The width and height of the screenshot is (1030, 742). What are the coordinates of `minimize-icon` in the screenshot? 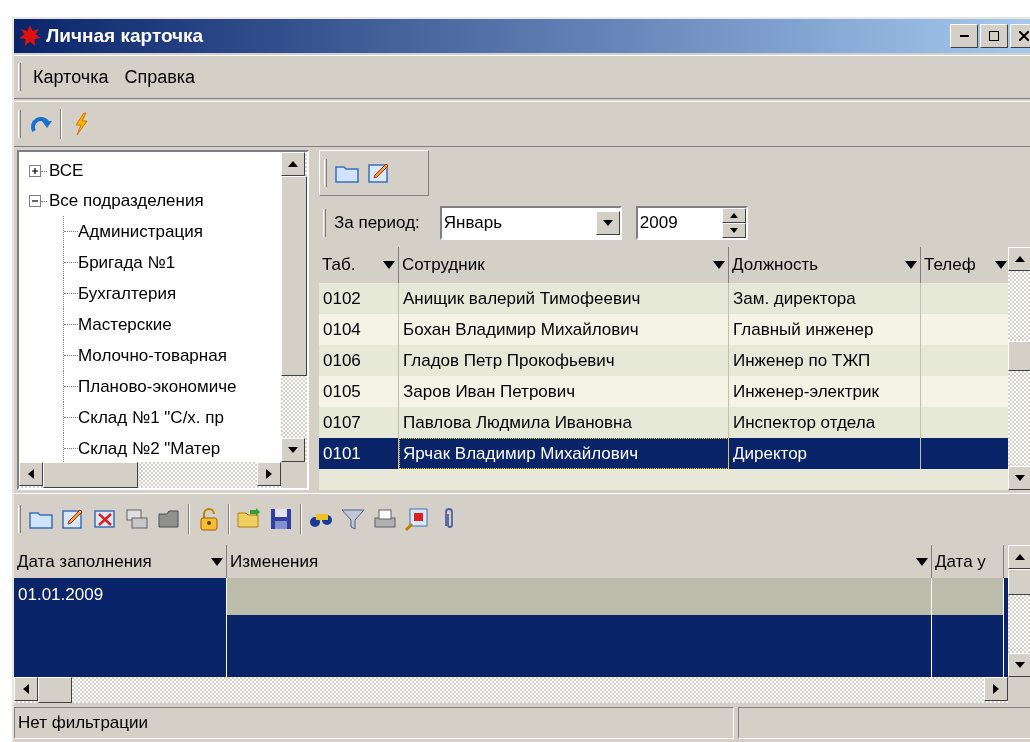 It's located at (964, 36).